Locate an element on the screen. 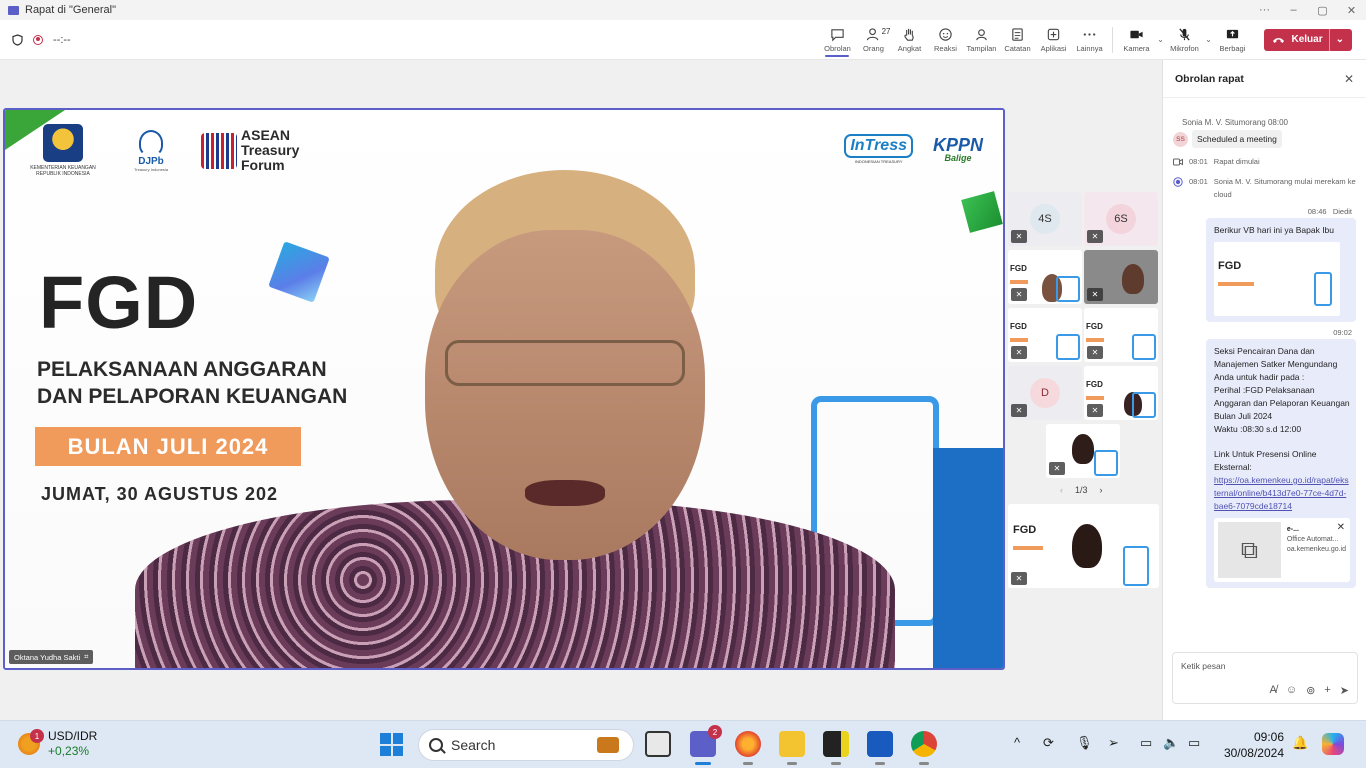  display-icon: ▭ is located at coordinates (1146, 743).